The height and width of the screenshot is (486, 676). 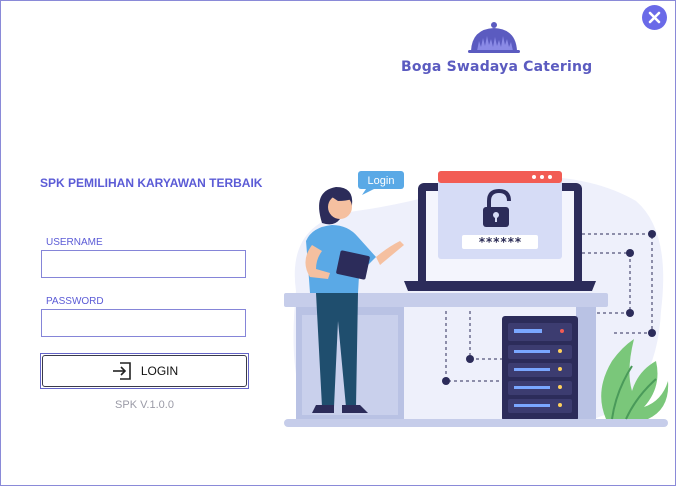 I want to click on brand-name: Boga Swadaya Catering, so click(x=497, y=67).